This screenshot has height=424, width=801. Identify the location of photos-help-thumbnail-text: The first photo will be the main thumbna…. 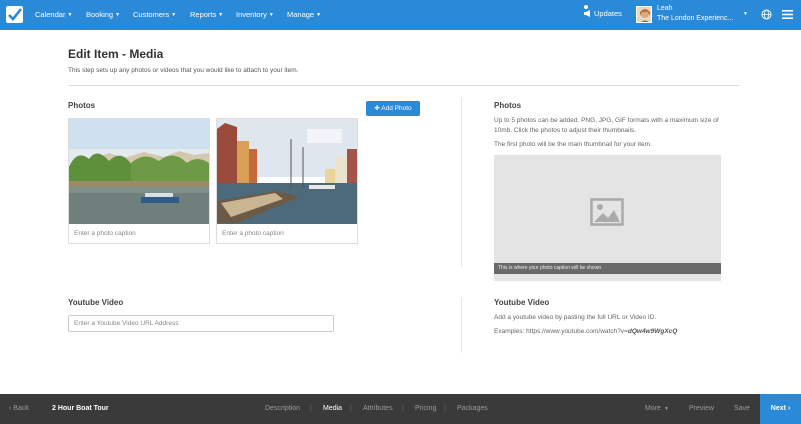
(573, 144).